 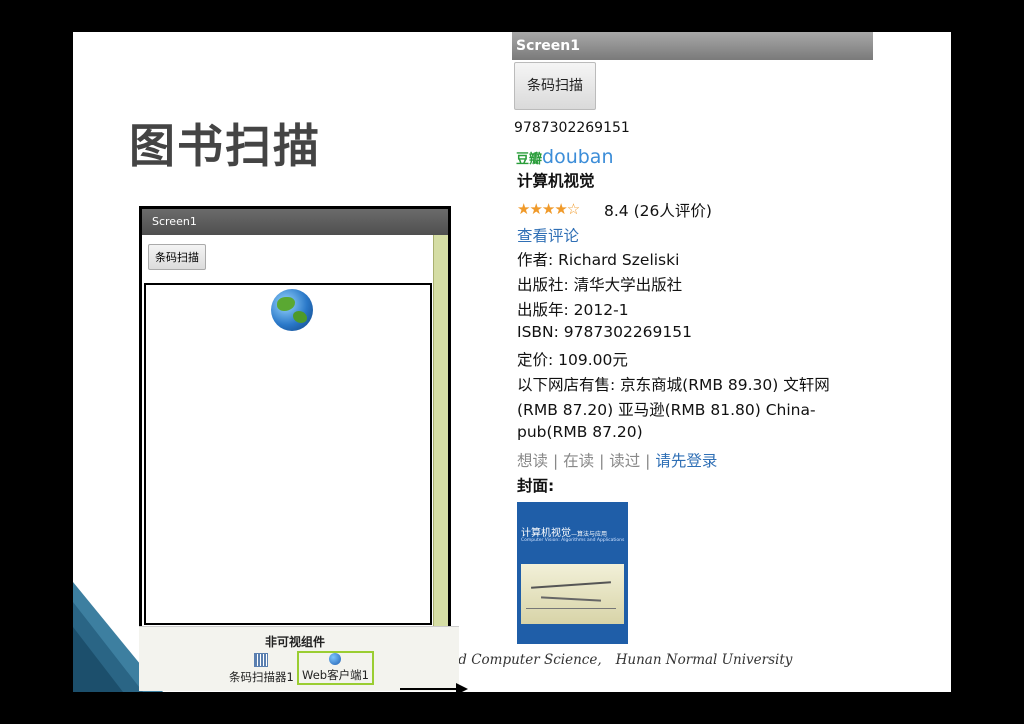 What do you see at coordinates (604, 332) in the screenshot?
I see `isbn: ISBN: 9787302269151` at bounding box center [604, 332].